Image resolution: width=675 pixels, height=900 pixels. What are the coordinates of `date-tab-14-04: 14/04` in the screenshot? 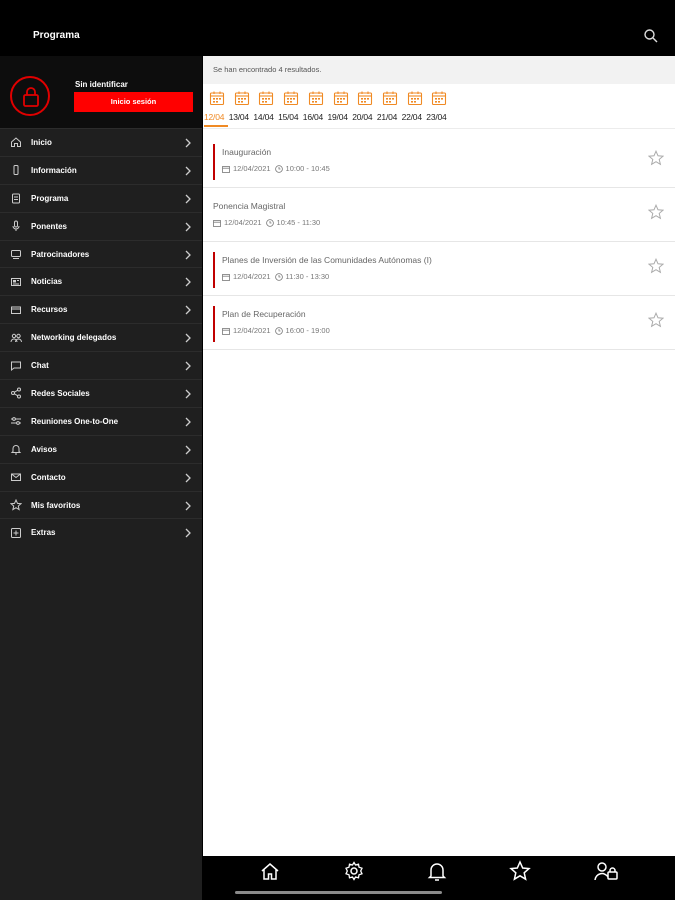 It's located at (265, 106).